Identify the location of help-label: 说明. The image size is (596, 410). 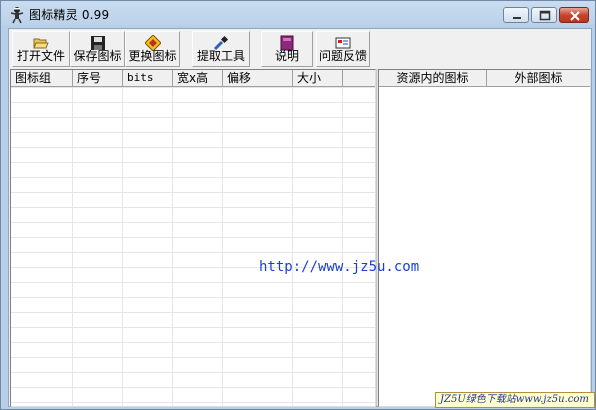
(286, 56).